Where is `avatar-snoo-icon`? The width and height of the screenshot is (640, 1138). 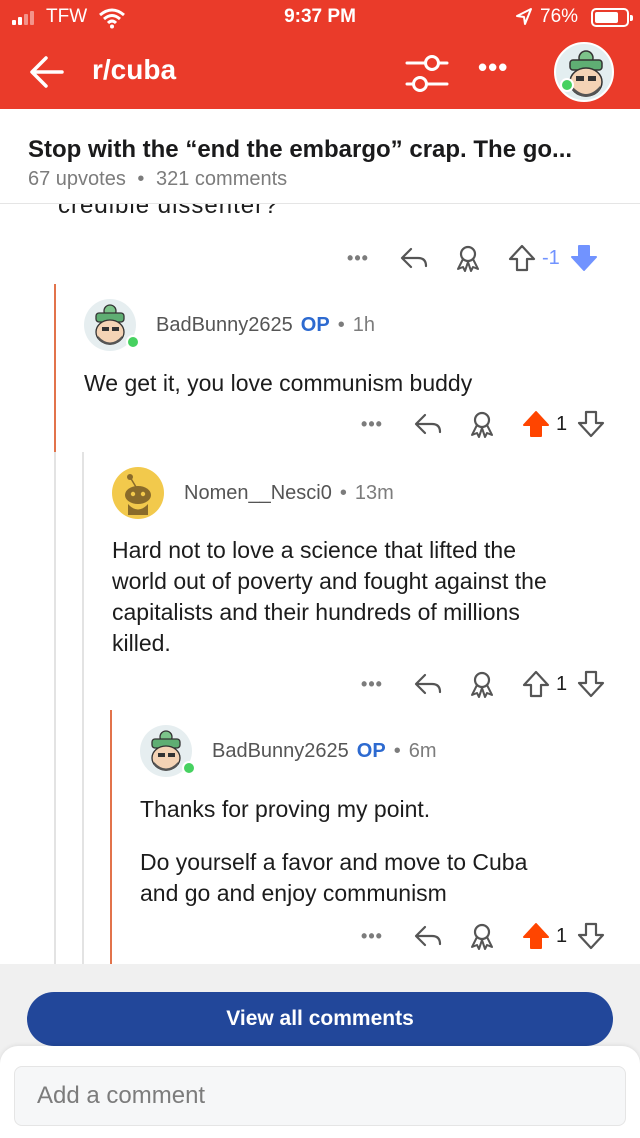 avatar-snoo-icon is located at coordinates (586, 73).